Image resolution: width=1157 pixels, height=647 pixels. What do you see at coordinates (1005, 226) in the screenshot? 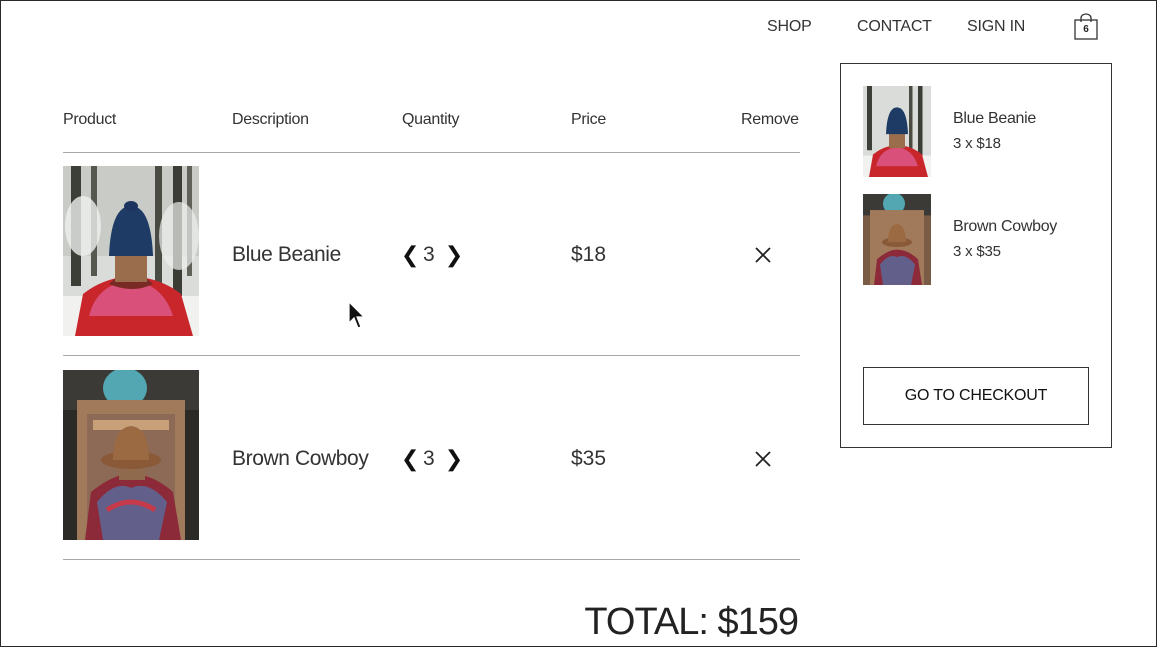
I see `mini-cart-item-name: Brown Cowboy` at bounding box center [1005, 226].